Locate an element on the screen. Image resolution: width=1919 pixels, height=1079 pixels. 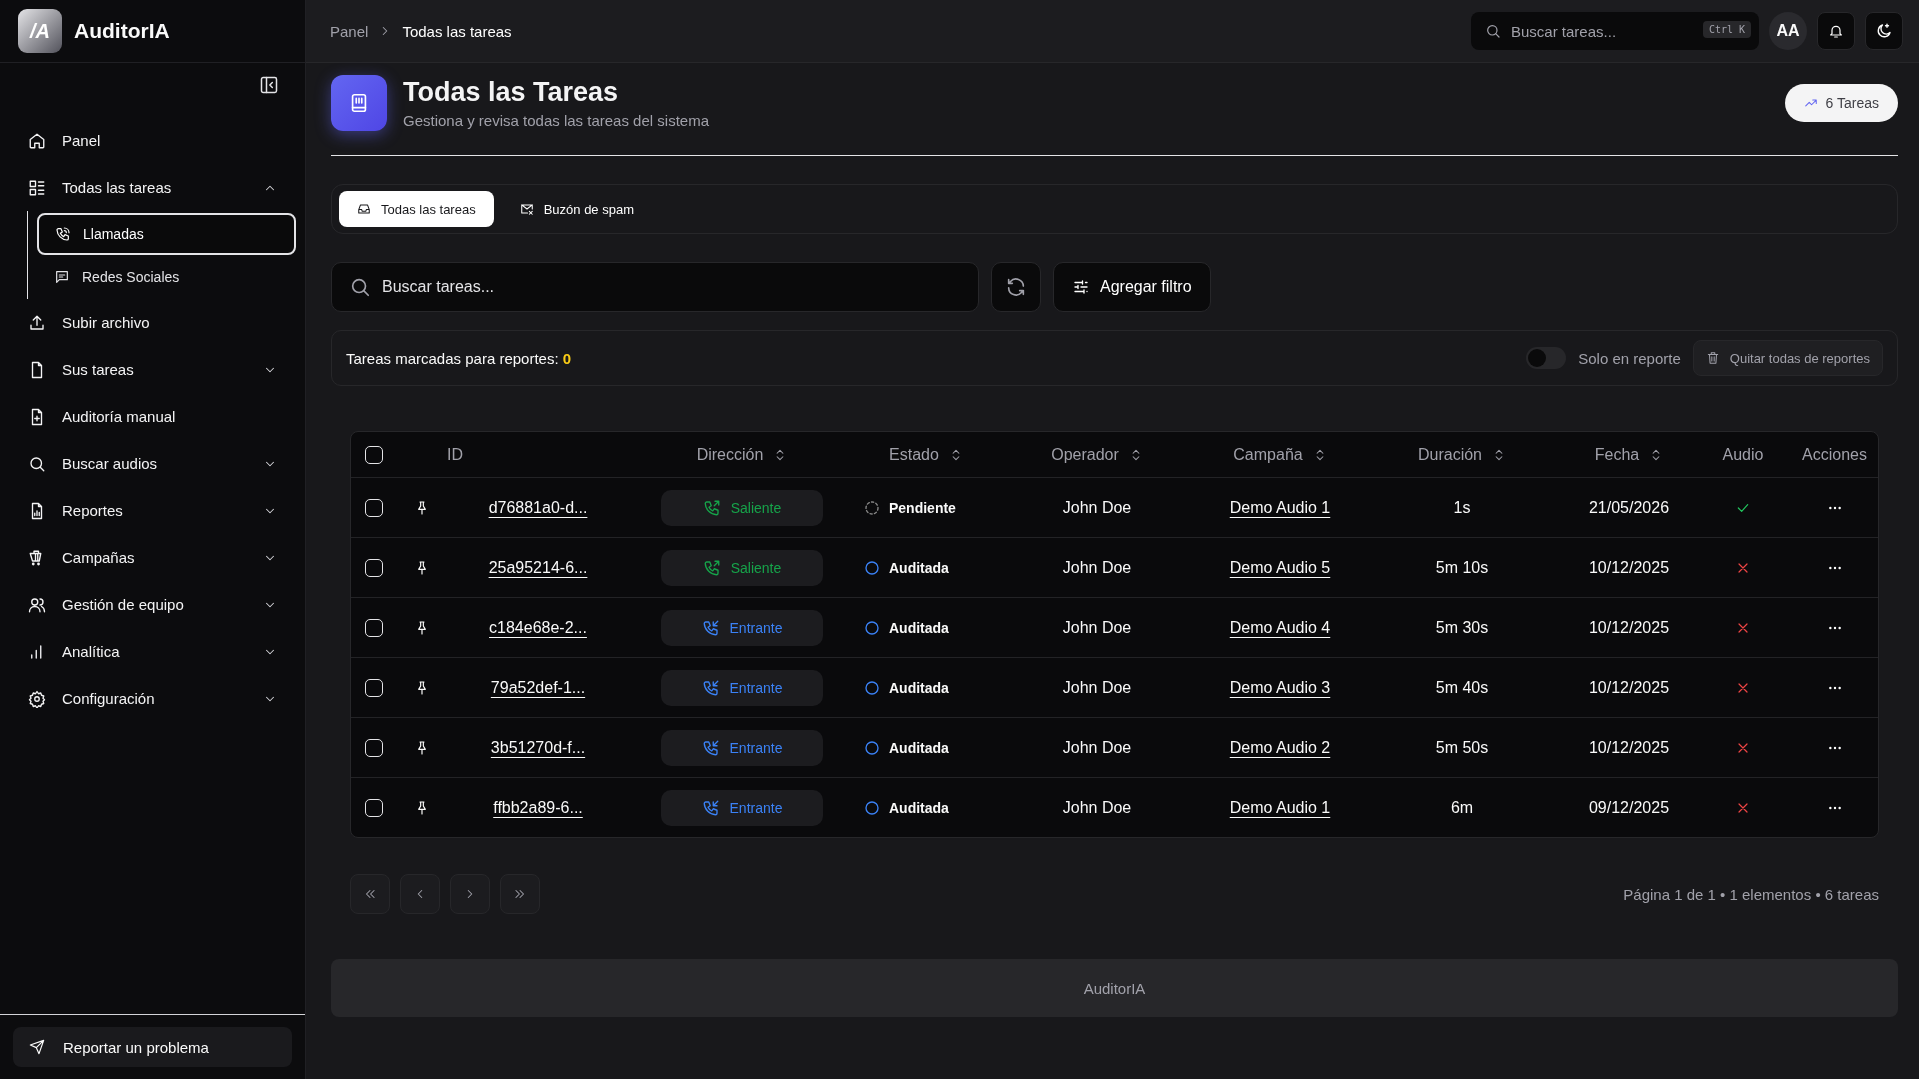
column-header: Dirección is located at coordinates (730, 454).